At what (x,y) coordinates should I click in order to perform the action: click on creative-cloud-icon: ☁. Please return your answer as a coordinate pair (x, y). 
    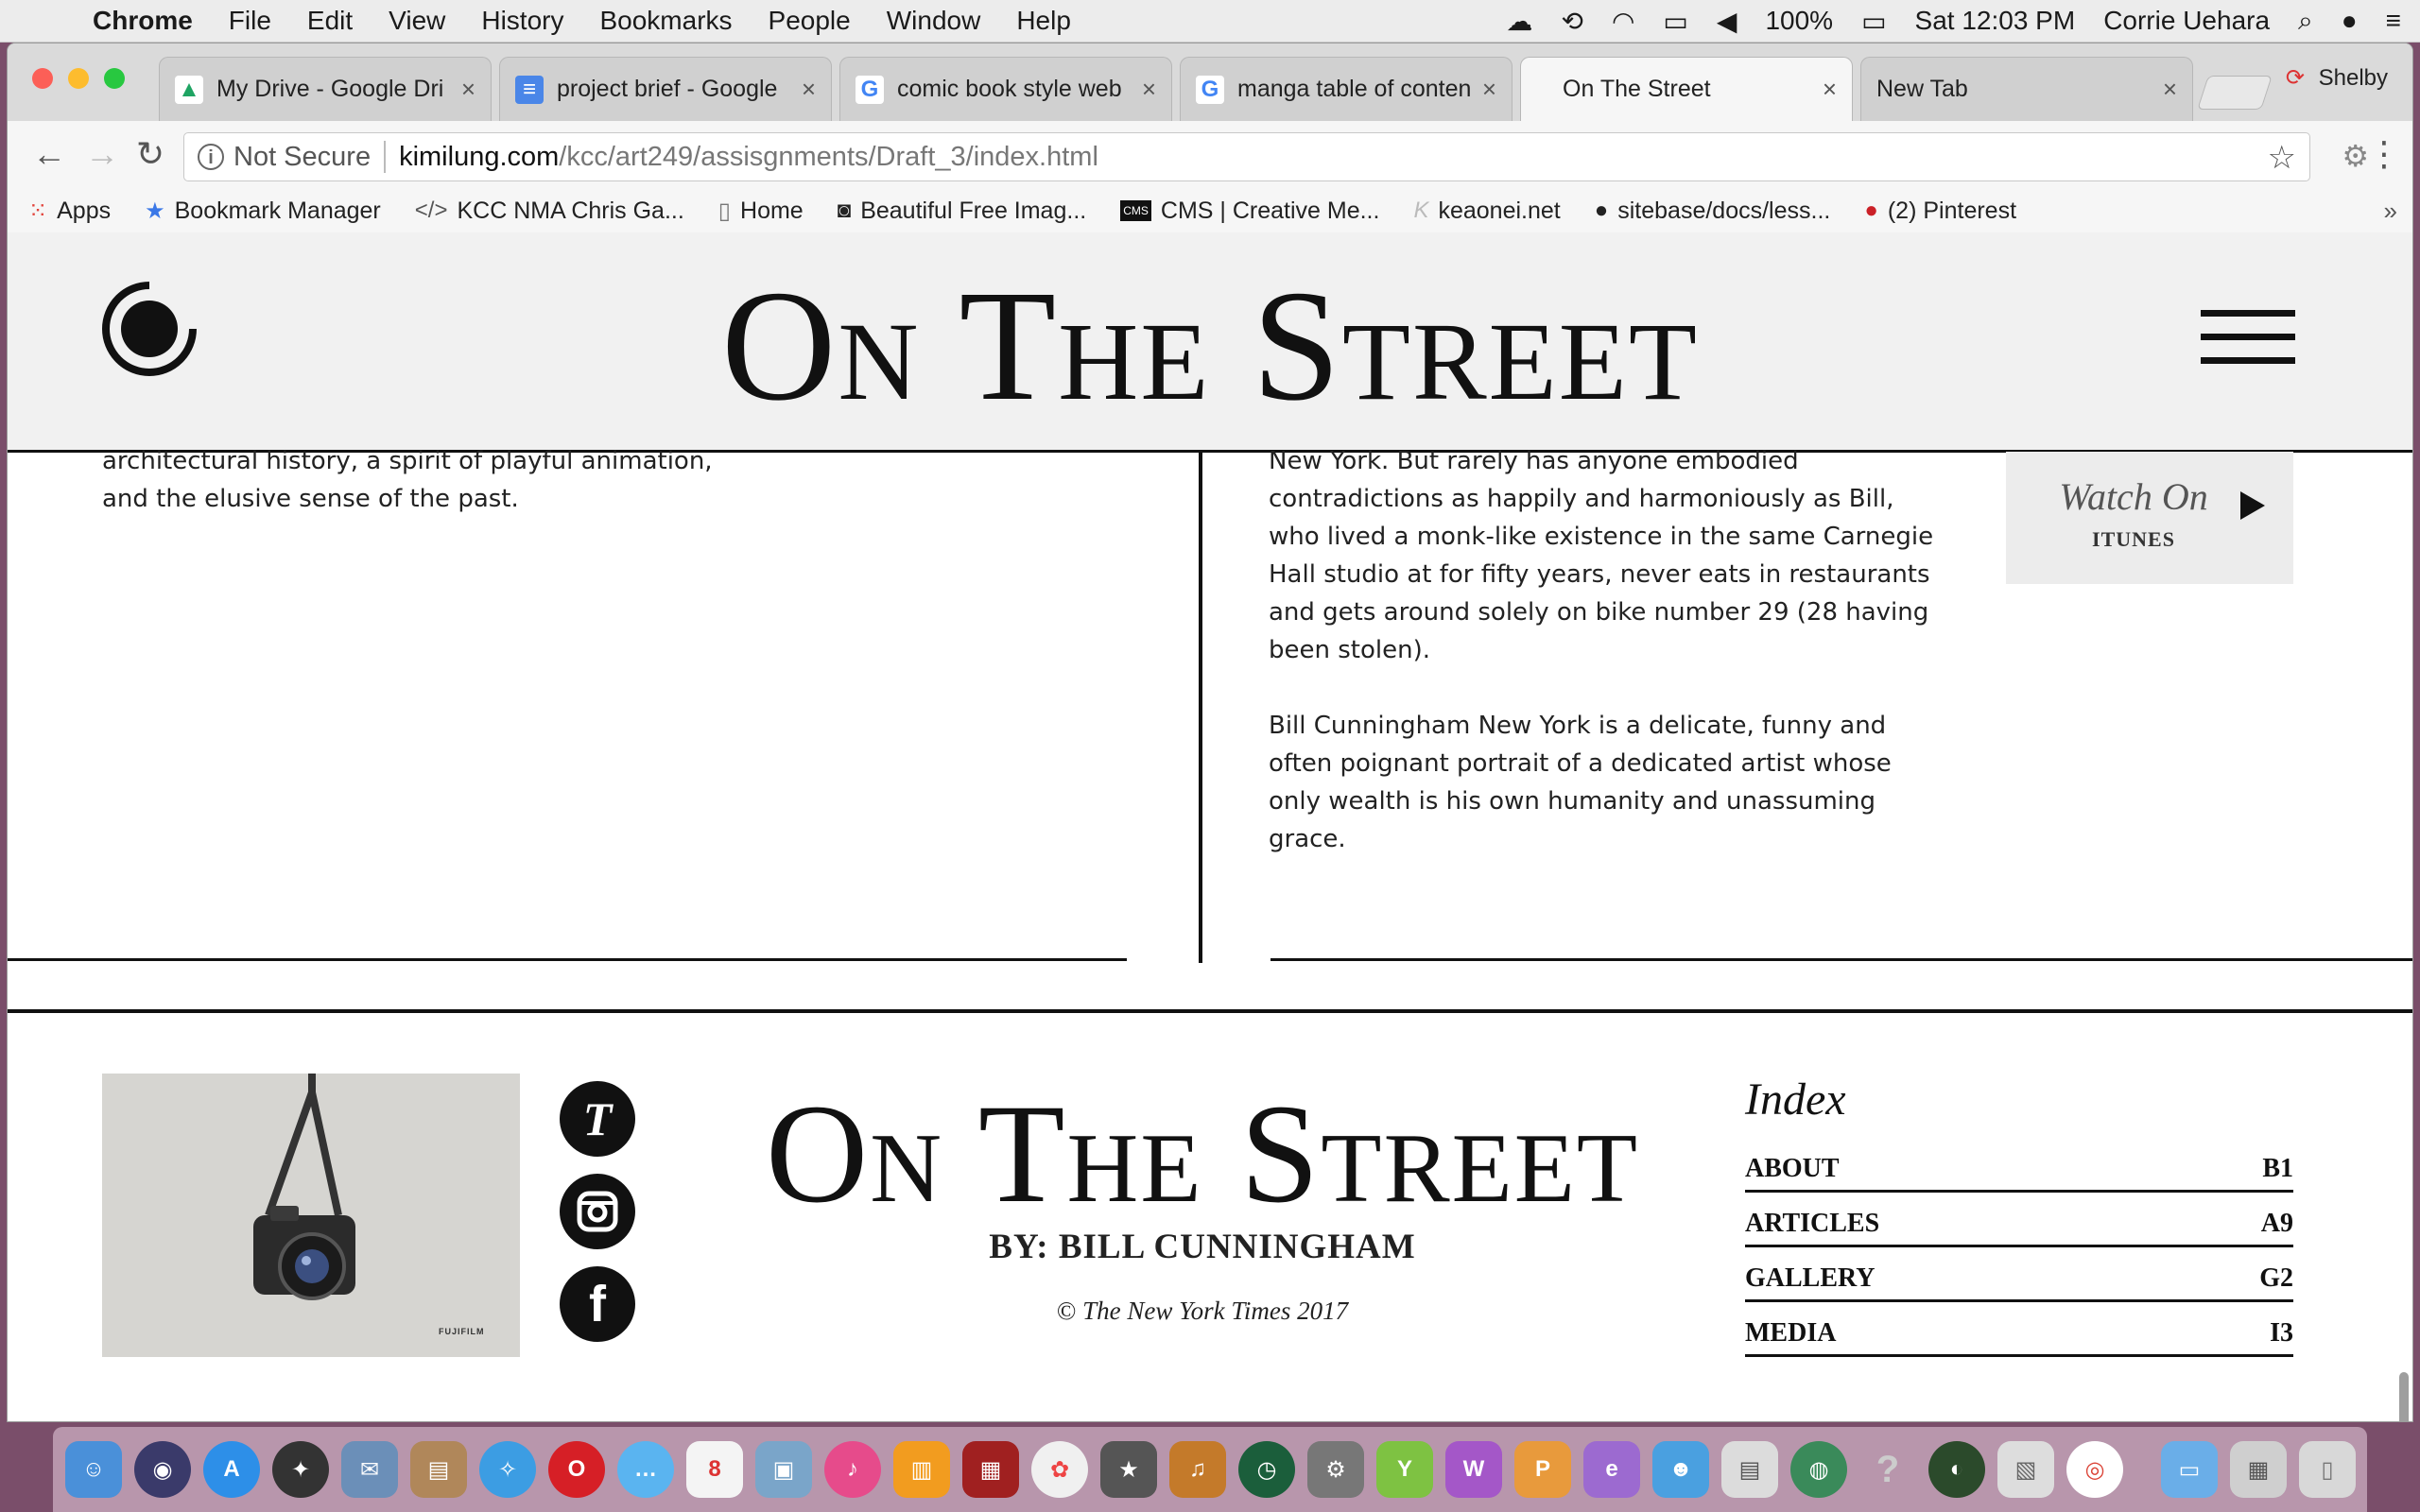
    Looking at the image, I should click on (1520, 21).